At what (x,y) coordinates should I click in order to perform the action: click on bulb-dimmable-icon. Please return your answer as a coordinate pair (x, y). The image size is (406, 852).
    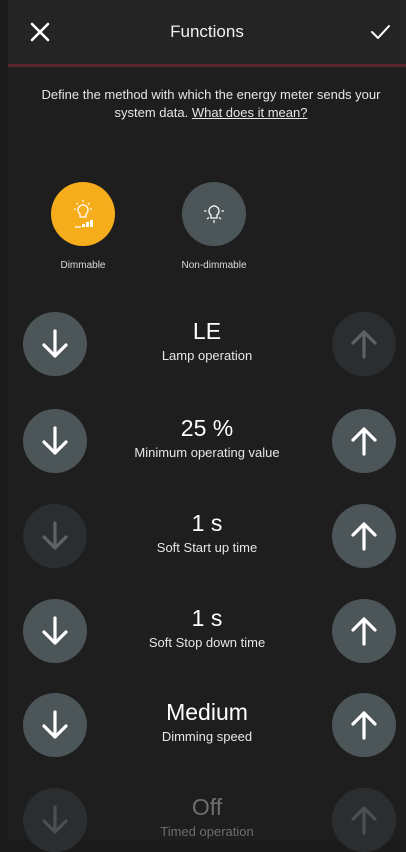
    Looking at the image, I should click on (83, 214).